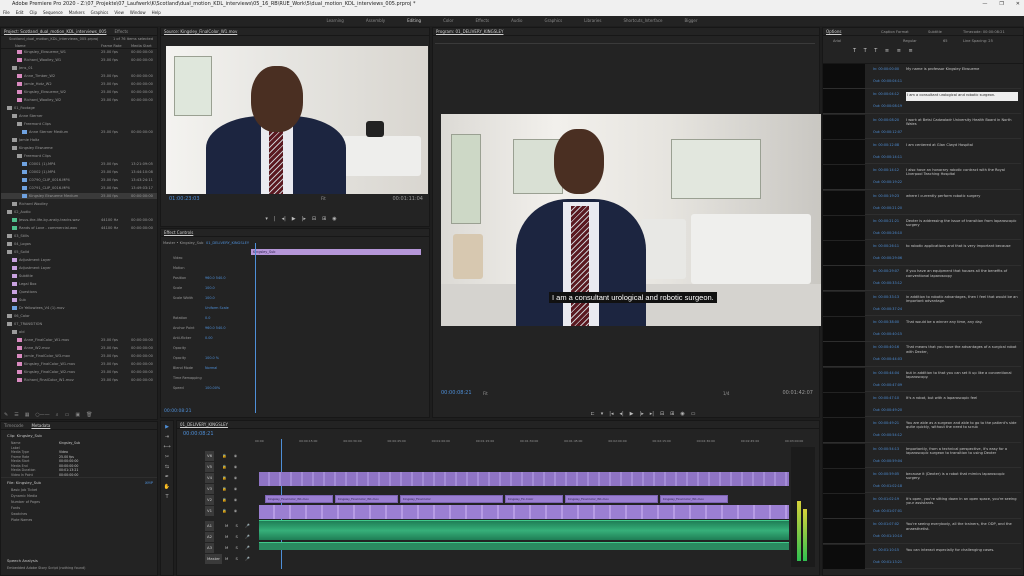  Describe the element at coordinates (886, 120) in the screenshot. I see `caption-in: In: 00:00:08:20` at that location.